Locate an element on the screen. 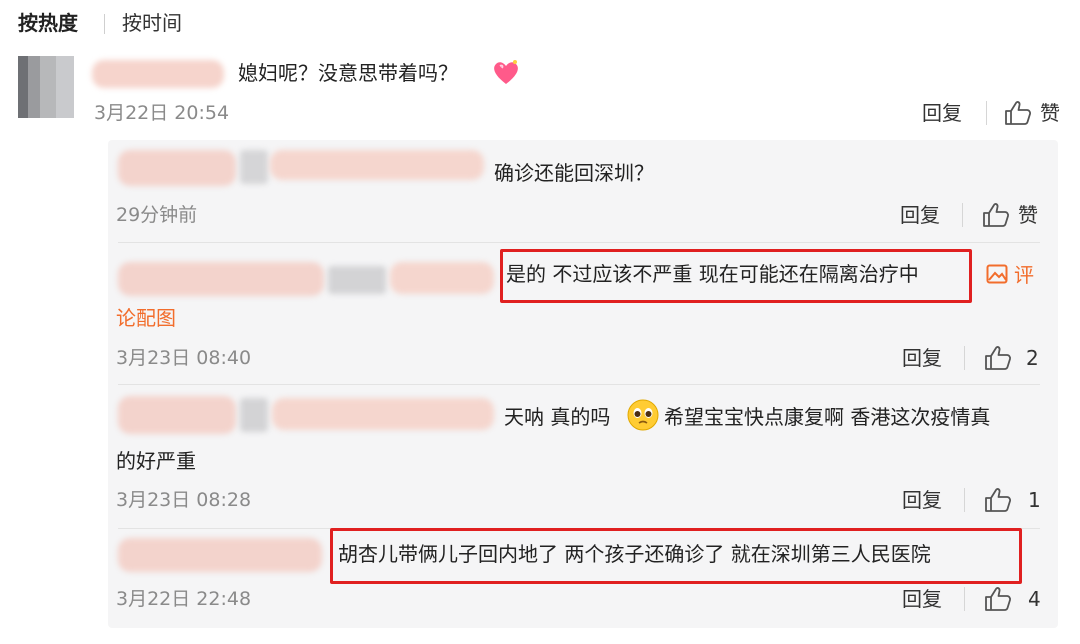  reply-text: 的好严重 is located at coordinates (156, 461).